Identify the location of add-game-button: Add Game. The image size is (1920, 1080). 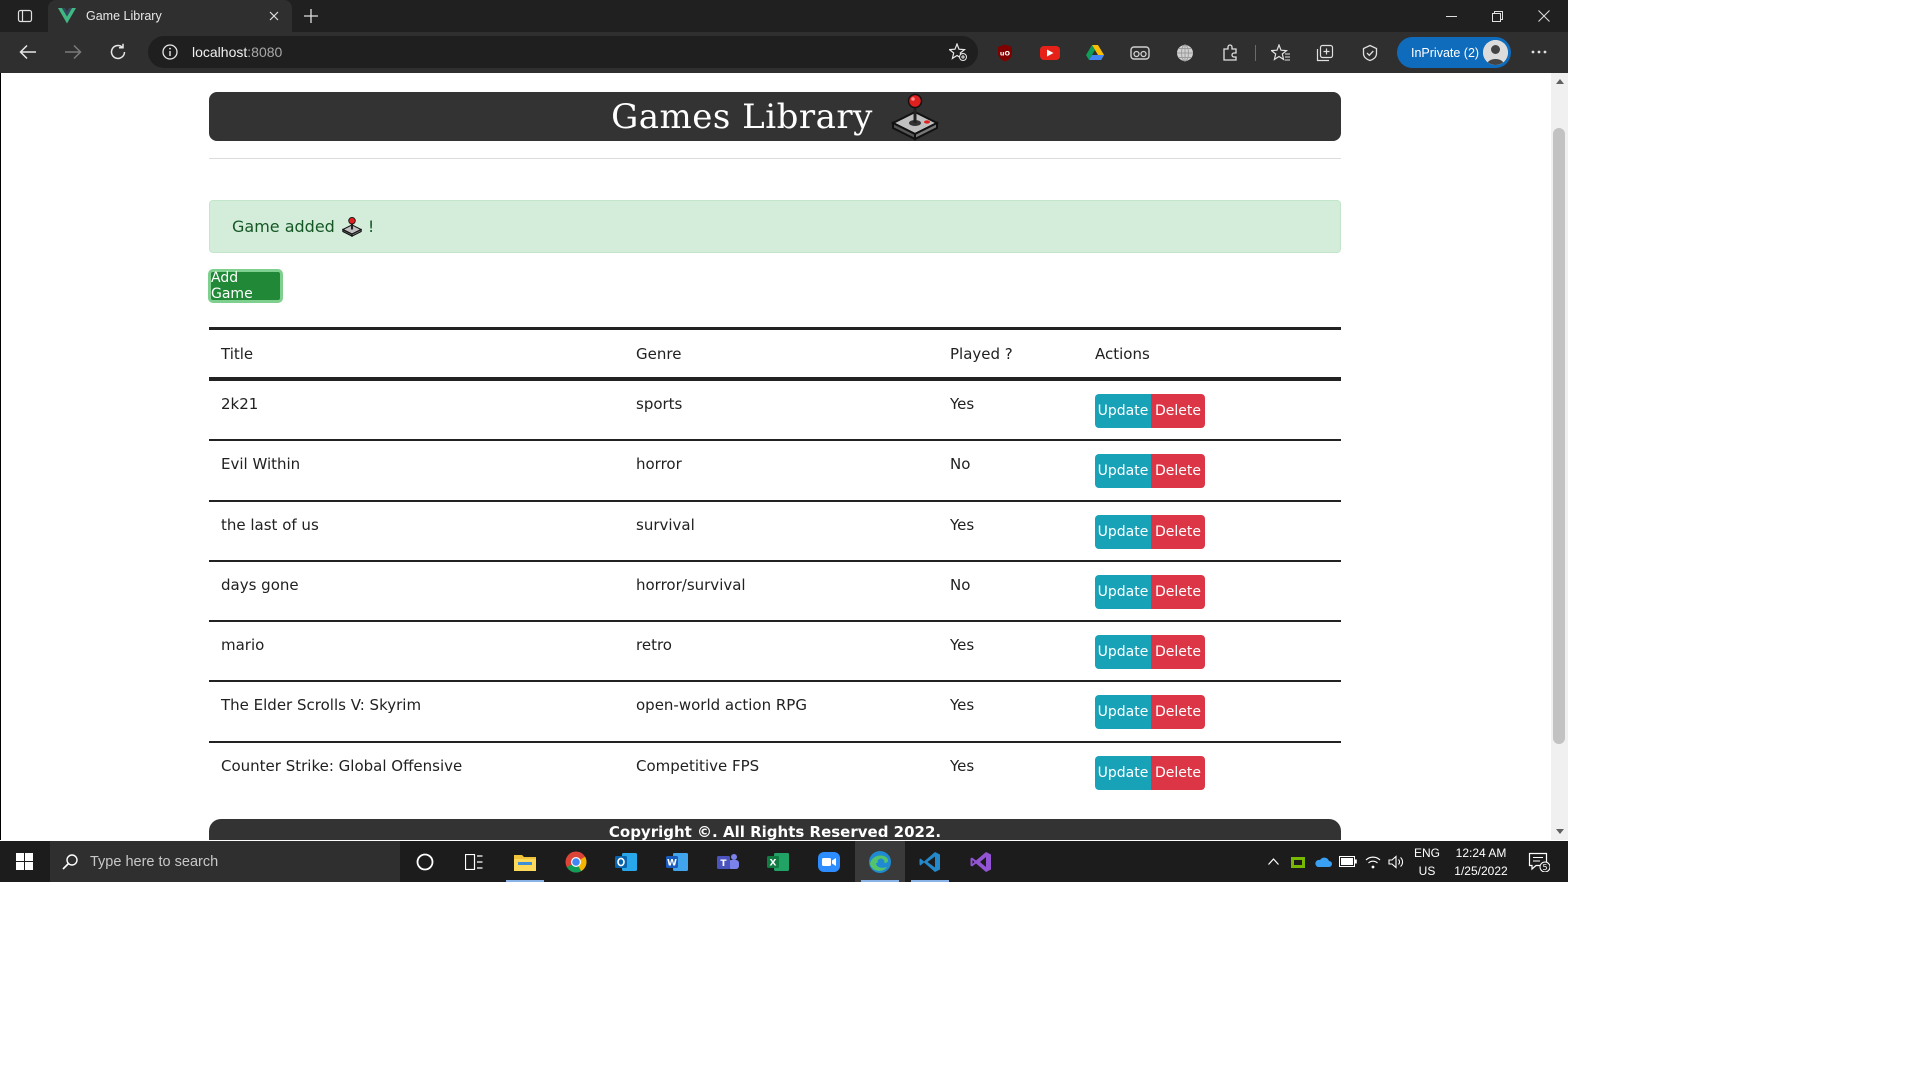
(245, 286).